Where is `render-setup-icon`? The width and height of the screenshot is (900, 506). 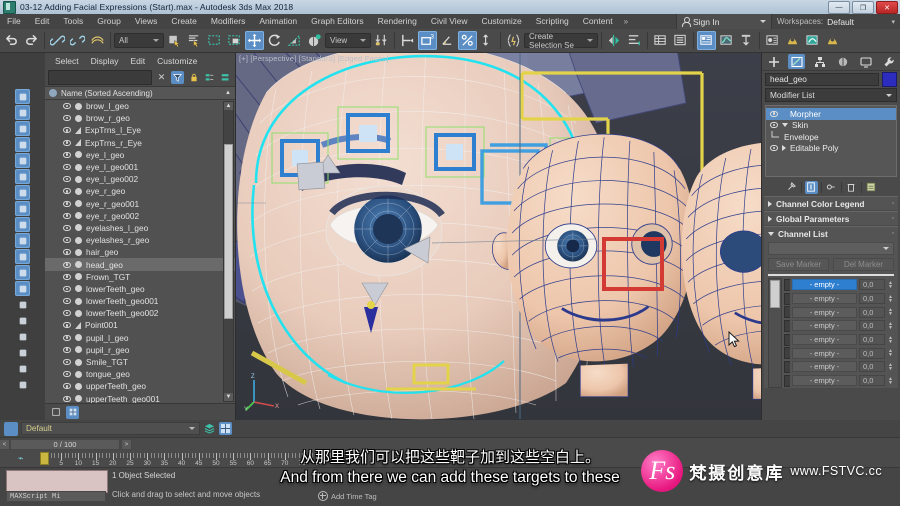
render-setup-icon is located at coordinates (792, 40).